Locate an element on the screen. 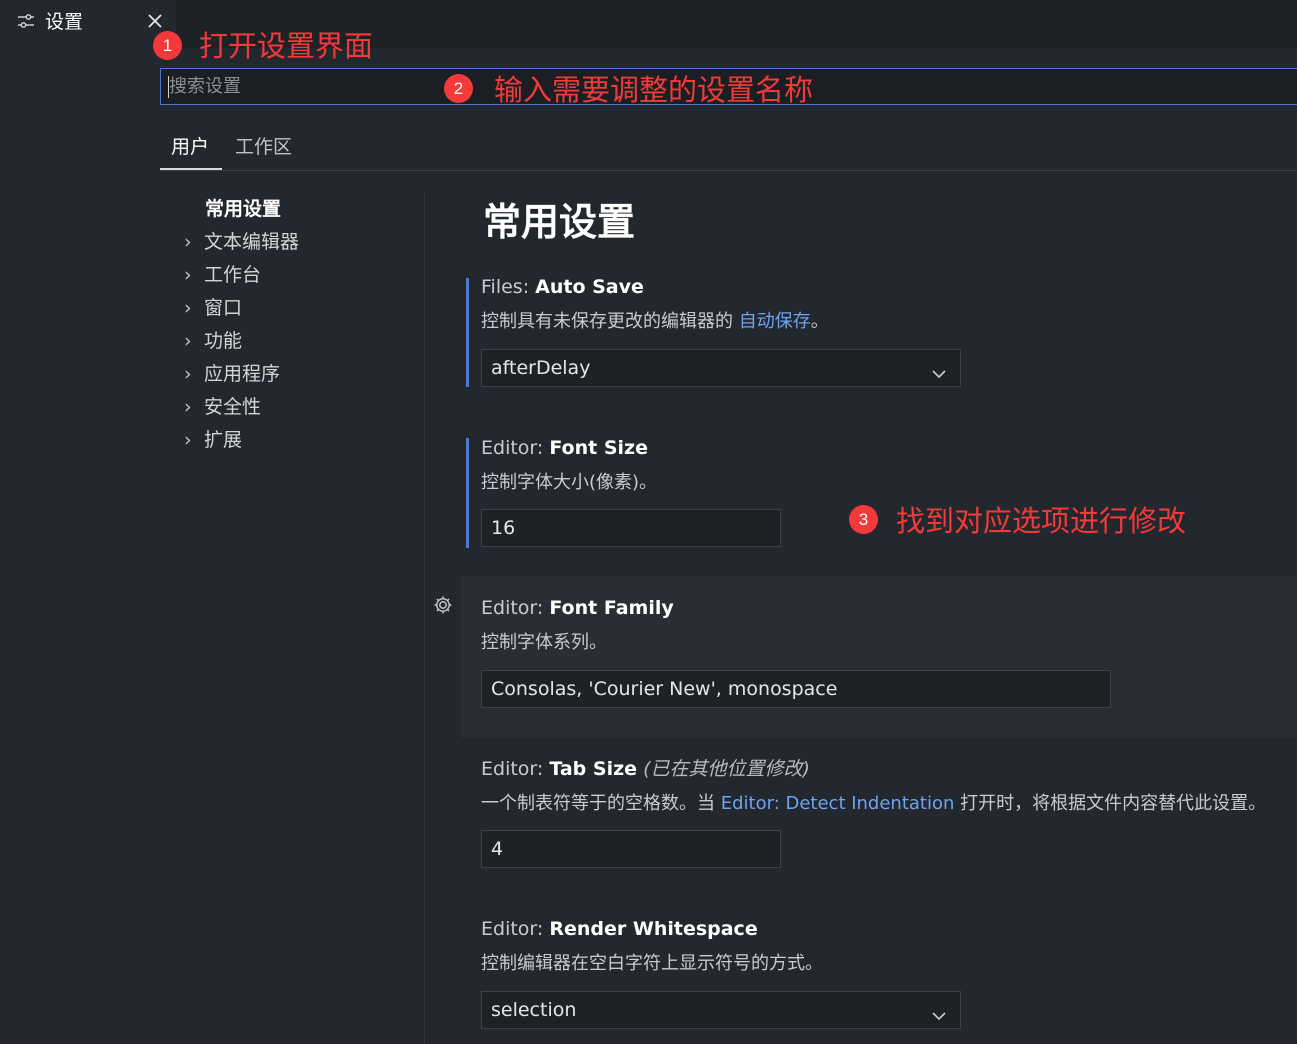 The image size is (1297, 1044). close-icon is located at coordinates (155, 21).